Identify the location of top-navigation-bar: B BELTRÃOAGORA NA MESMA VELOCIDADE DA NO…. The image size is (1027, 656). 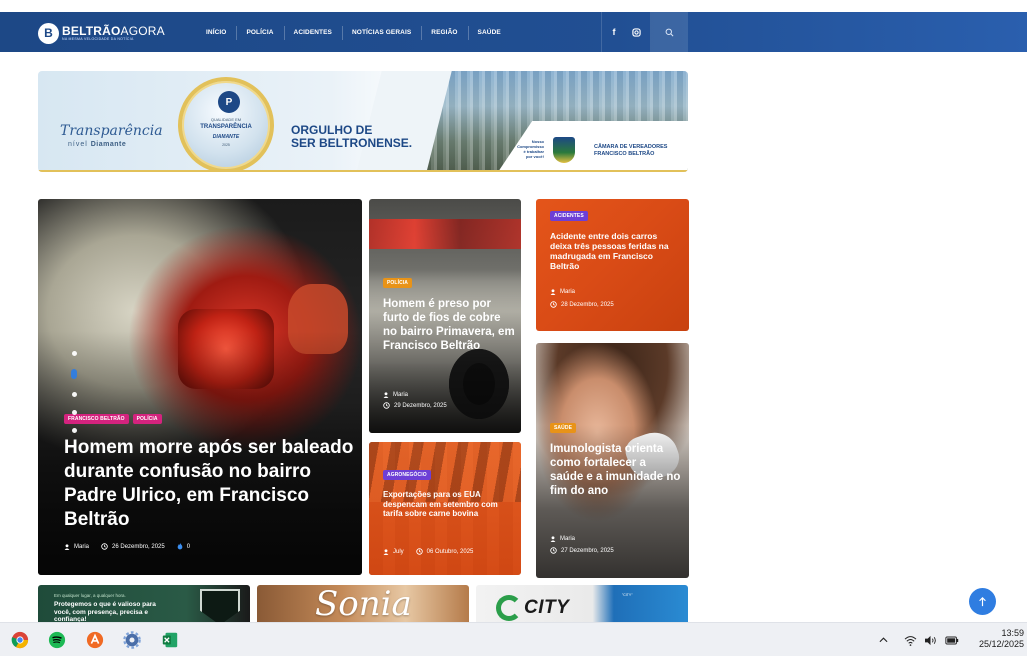
(513, 32).